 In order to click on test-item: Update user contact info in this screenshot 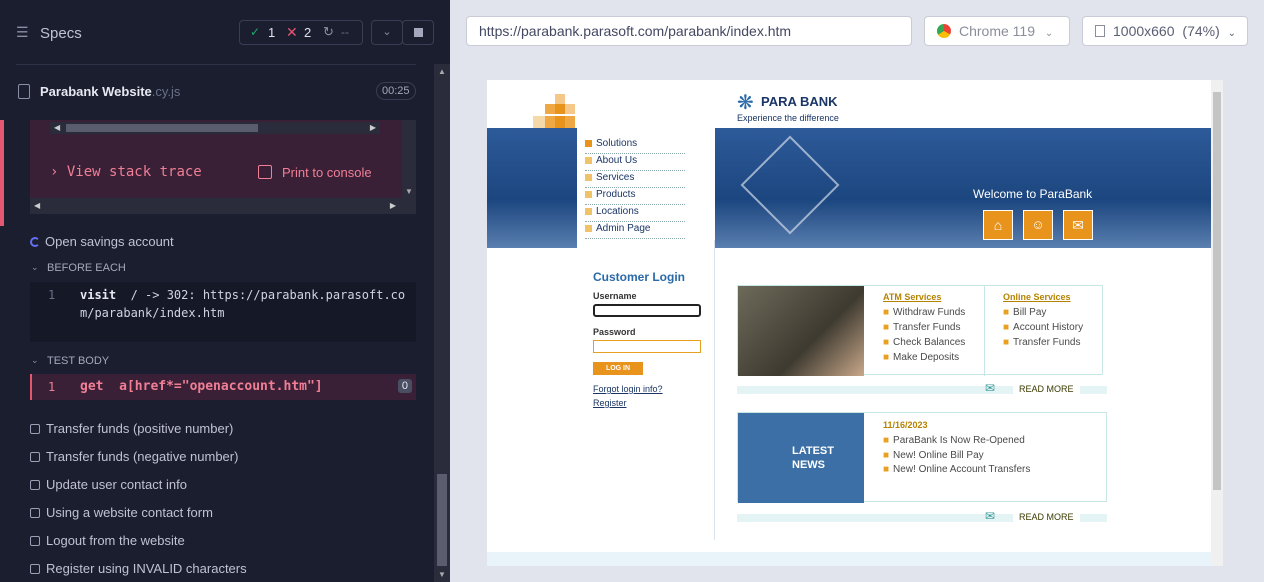, I will do `click(108, 484)`.